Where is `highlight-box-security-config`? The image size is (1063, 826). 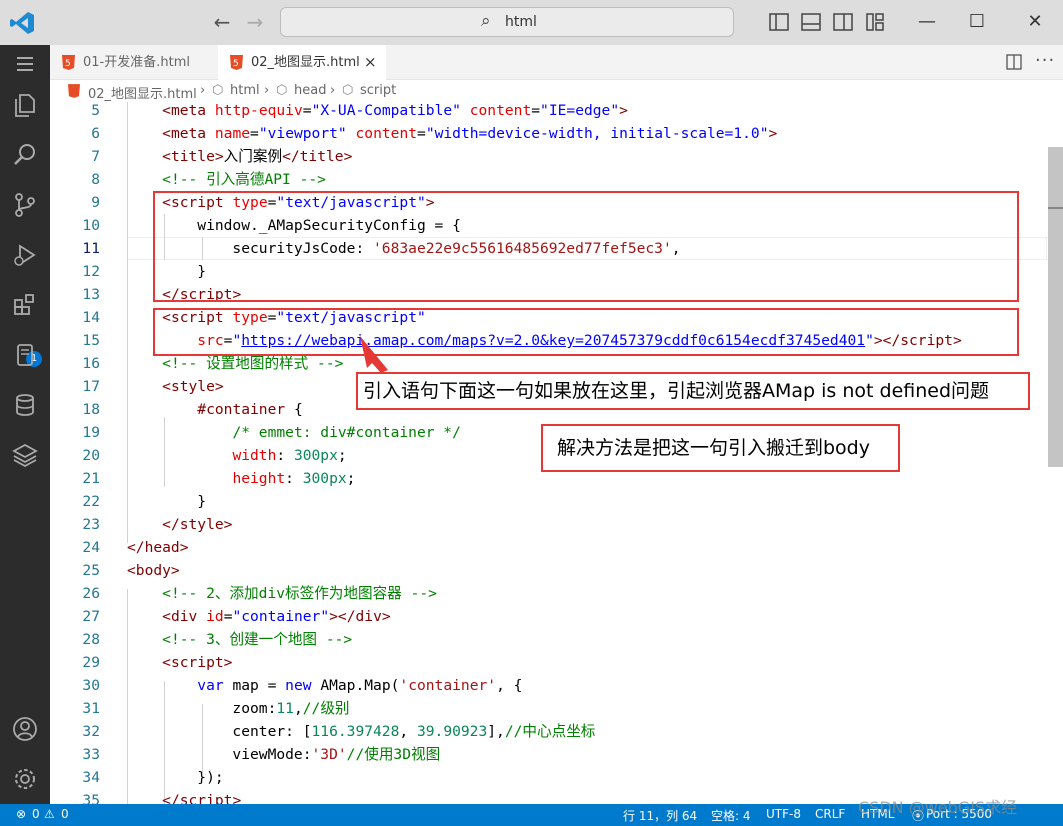
highlight-box-security-config is located at coordinates (586, 246).